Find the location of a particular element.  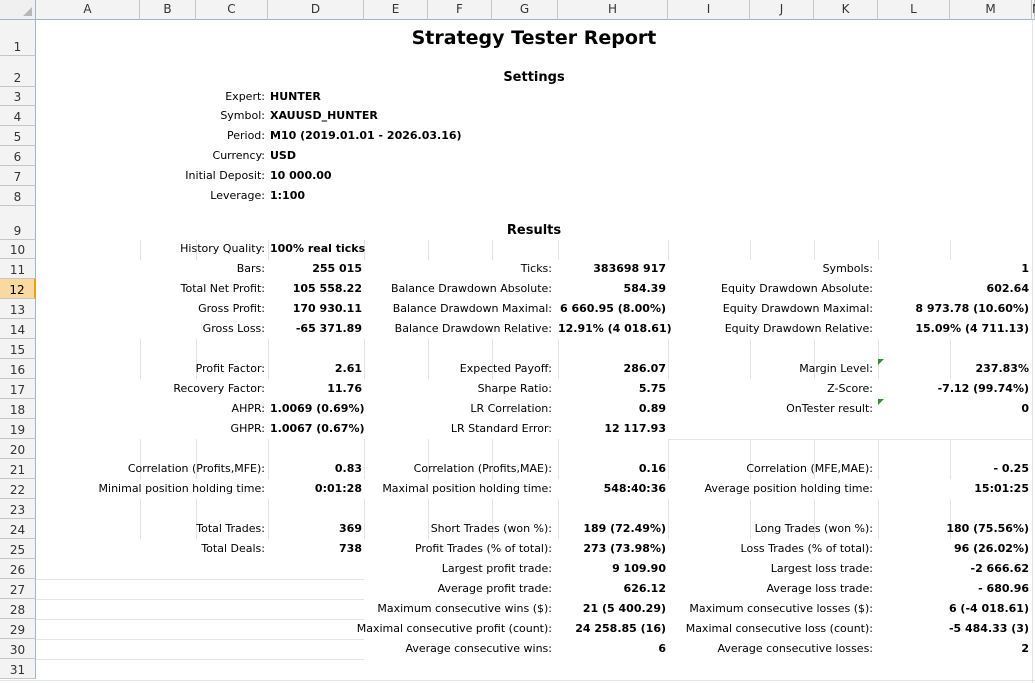

column-header-d: D is located at coordinates (316, 10).